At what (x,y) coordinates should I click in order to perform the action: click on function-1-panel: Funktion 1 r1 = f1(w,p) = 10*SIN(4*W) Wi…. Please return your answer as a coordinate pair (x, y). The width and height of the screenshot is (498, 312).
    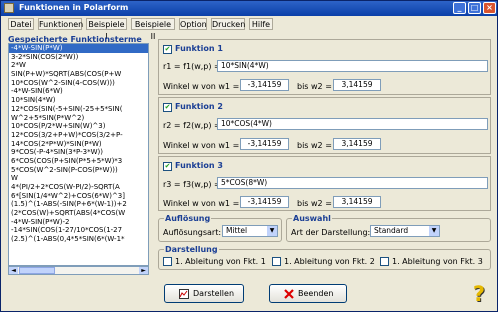
    Looking at the image, I should click on (324, 67).